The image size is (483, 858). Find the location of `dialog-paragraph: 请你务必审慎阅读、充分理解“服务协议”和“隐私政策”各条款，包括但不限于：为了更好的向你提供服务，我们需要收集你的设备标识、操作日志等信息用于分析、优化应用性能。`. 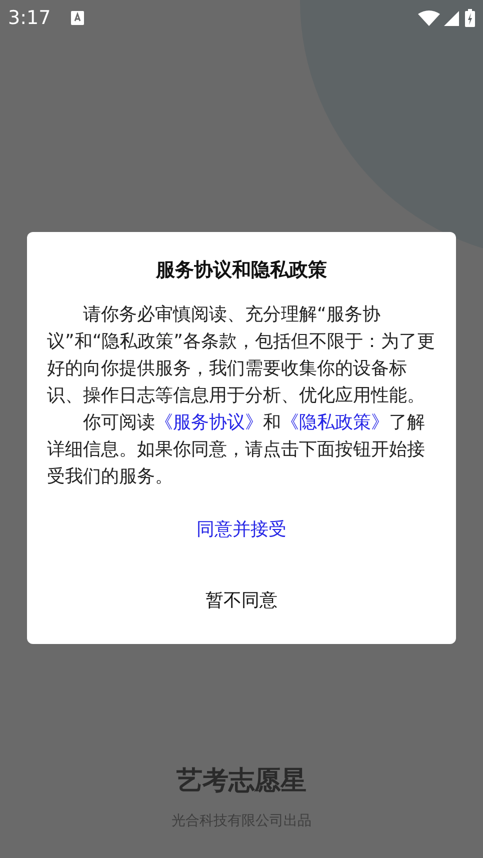

dialog-paragraph: 请你务必审慎阅读、充分理解“服务协议”和“隐私政策”各条款，包括但不限于：为了更好的向你提供服务，我们需要收集你的设备标识、操作日志等信息用于分析、优化应用性能。 is located at coordinates (241, 355).